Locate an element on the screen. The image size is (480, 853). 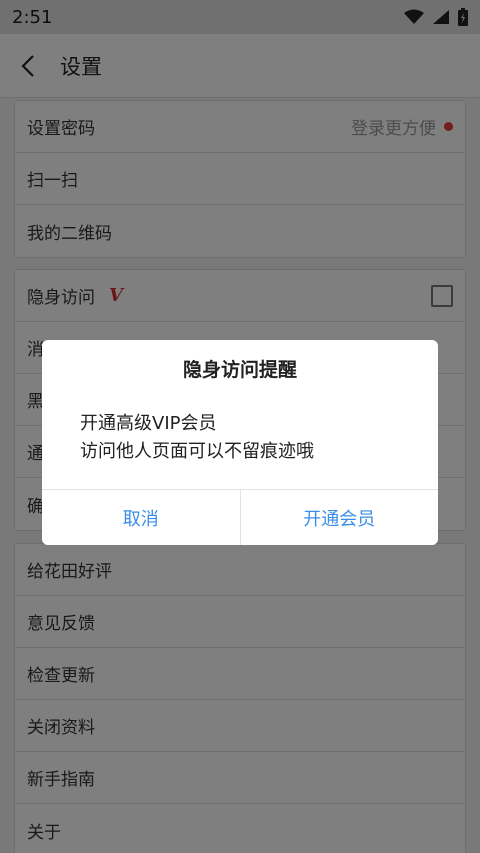
dialog-title: 隐身访问提醒 is located at coordinates (239, 369).